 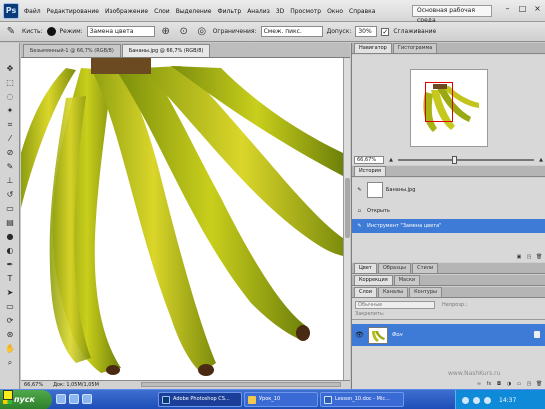 I want to click on brush-preset-picker, so click(x=51, y=31).